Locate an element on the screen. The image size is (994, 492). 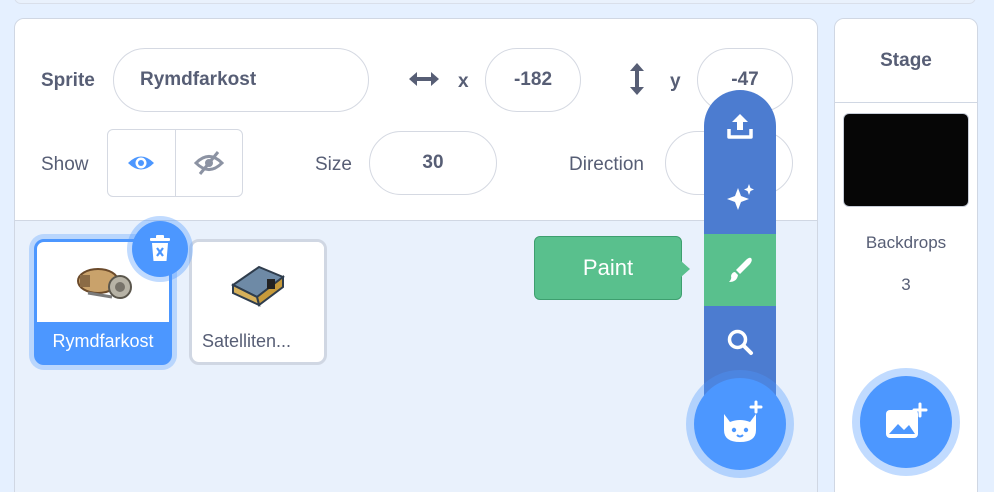
upload-icon is located at coordinates (740, 126).